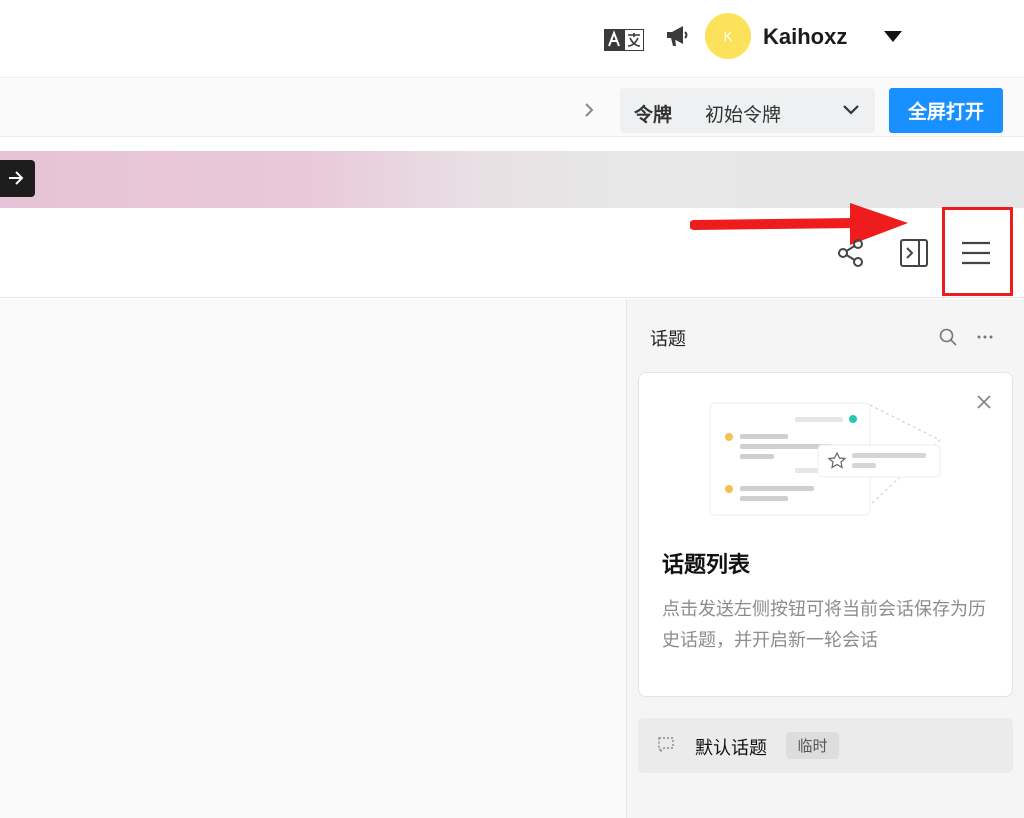 This screenshot has height=818, width=1024. I want to click on annotation-arrow, so click(799, 224).